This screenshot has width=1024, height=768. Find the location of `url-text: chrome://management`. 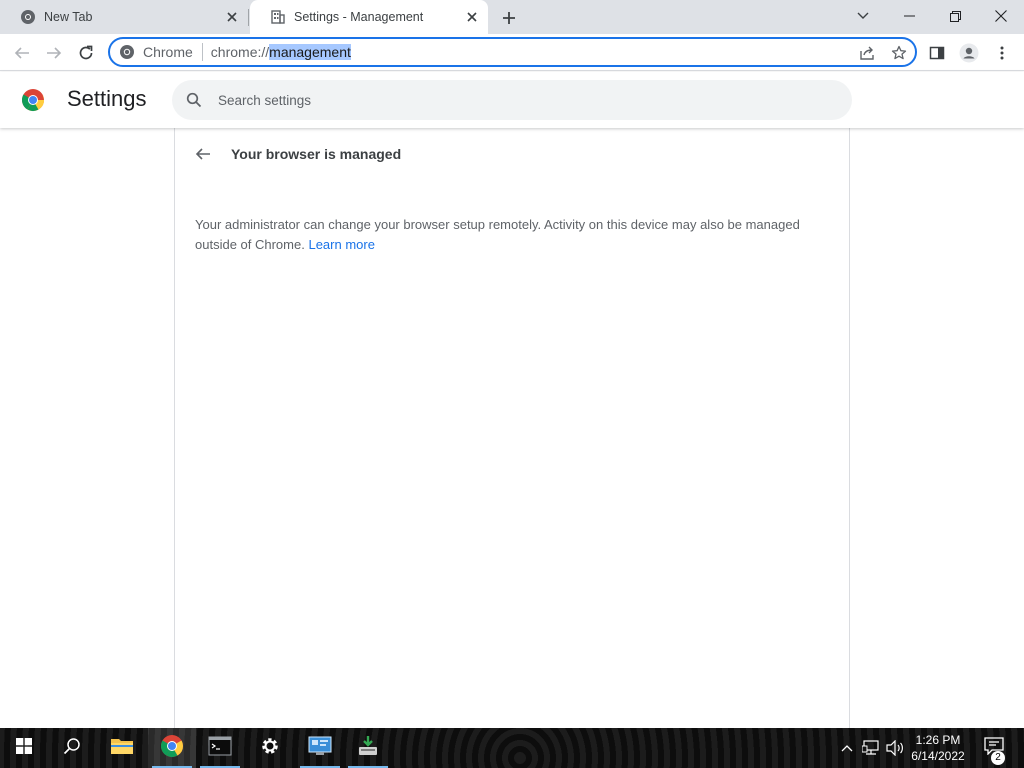

url-text: chrome://management is located at coordinates (281, 52).